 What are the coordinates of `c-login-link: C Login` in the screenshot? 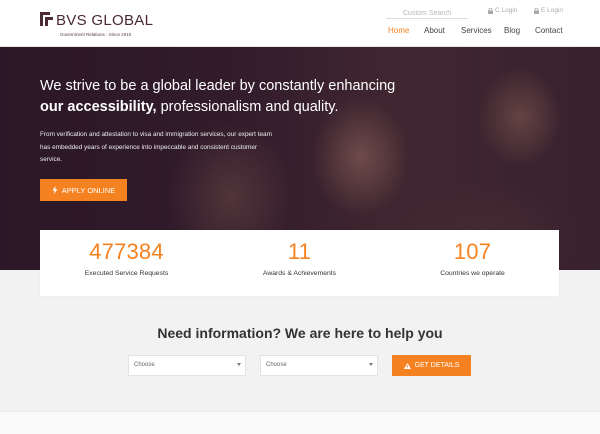 It's located at (502, 10).